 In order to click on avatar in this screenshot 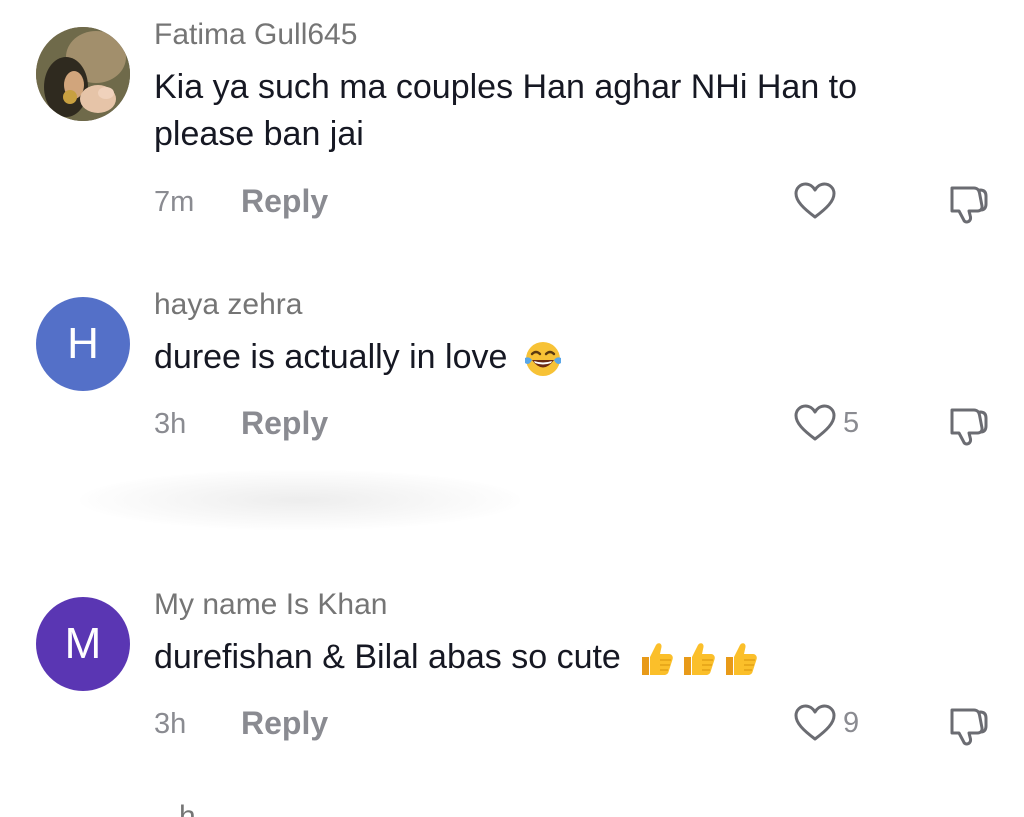, I will do `click(83, 74)`.